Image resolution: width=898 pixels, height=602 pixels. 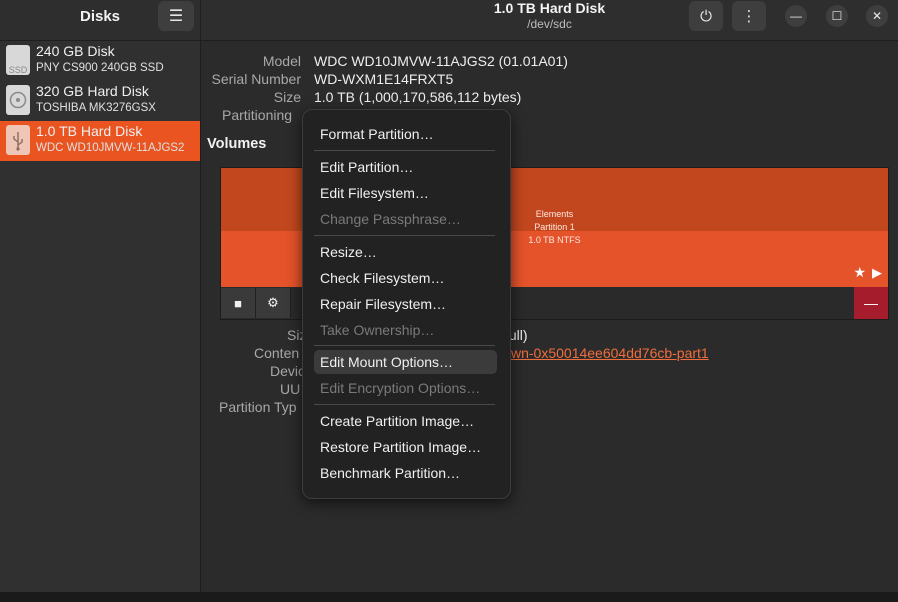 What do you see at coordinates (281, 61) in the screenshot?
I see `model-label: Model` at bounding box center [281, 61].